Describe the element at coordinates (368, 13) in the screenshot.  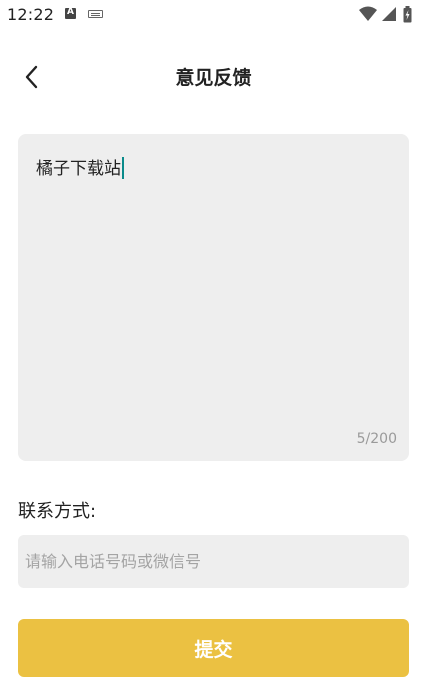
I see `wifi-icon` at that location.